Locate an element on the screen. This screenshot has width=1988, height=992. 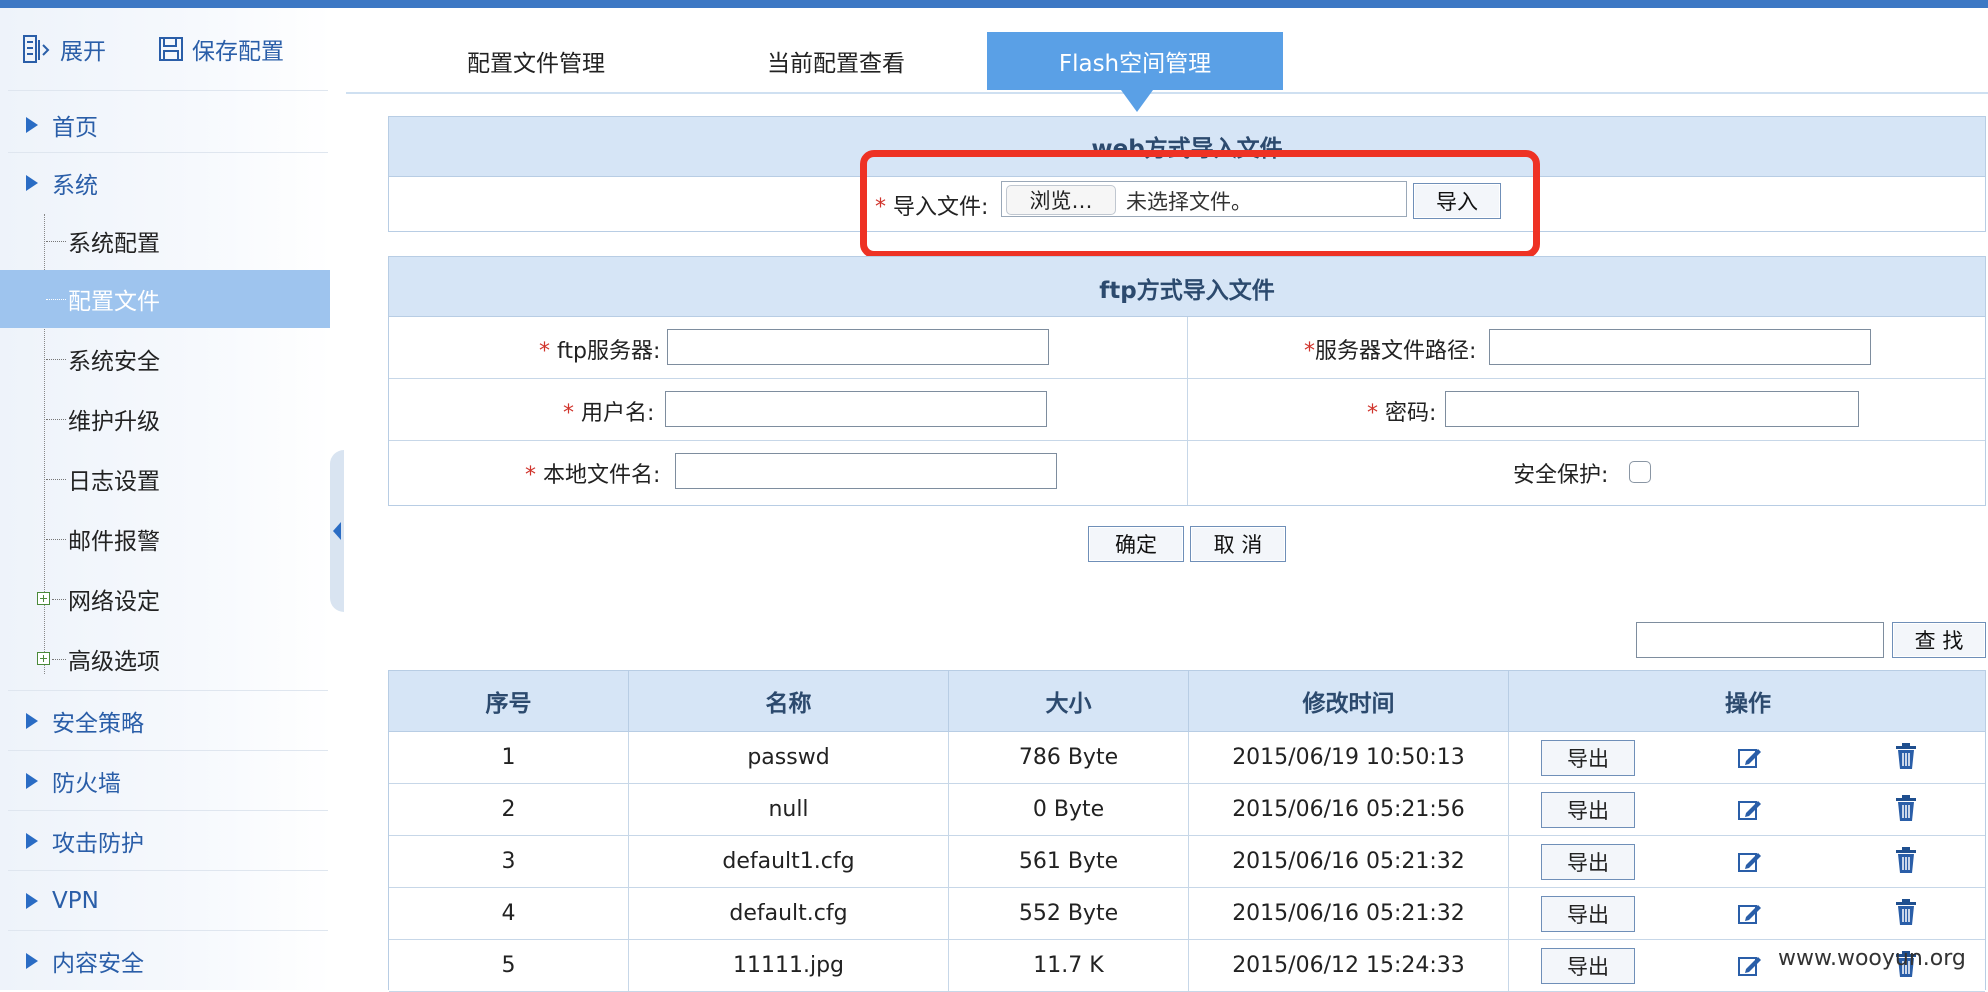
table-header: 序号 名称 大小 修改时间 操作 is located at coordinates (1187, 701).